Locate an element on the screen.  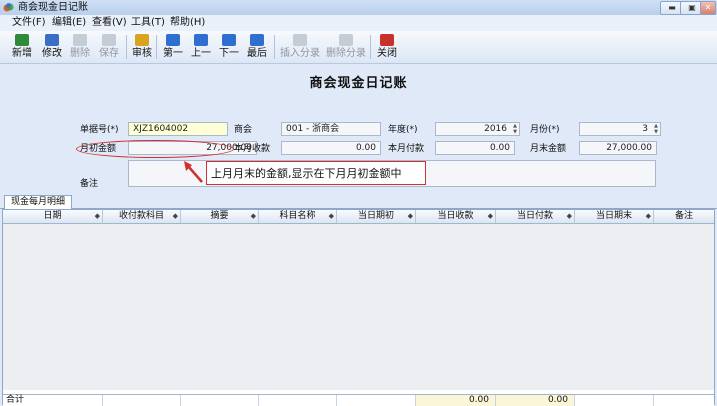
prev-icon is located at coordinates (201, 40).